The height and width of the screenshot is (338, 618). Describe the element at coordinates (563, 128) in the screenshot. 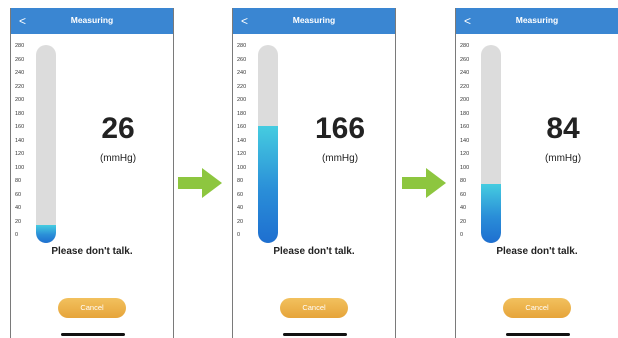

I see `pressure-value: 84` at that location.